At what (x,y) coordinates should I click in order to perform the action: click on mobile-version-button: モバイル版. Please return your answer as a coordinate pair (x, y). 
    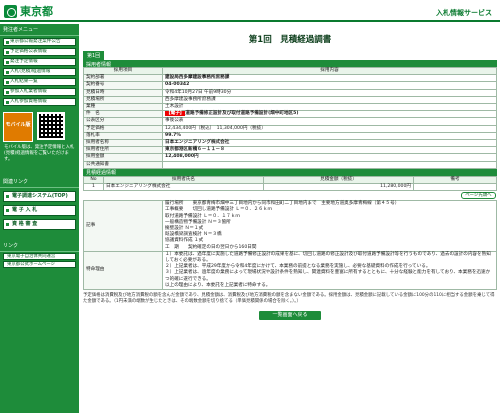
    Looking at the image, I should click on (18, 127).